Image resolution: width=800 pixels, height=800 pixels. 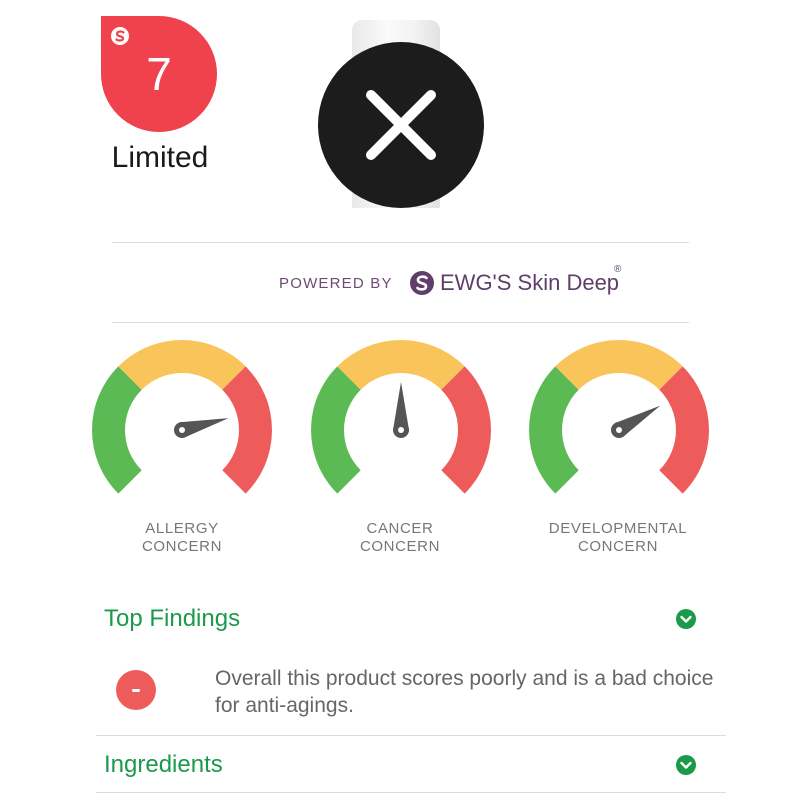 What do you see at coordinates (160, 157) in the screenshot?
I see `score-rating-label: Limited` at bounding box center [160, 157].